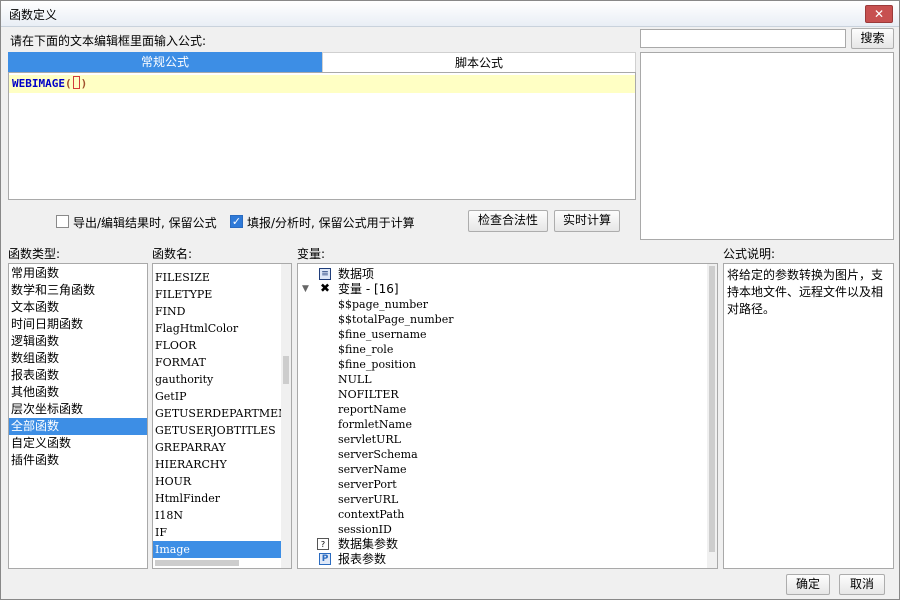 This screenshot has height=600, width=900. What do you see at coordinates (479, 62) in the screenshot?
I see `tab-script-formula: 脚本公式` at bounding box center [479, 62].